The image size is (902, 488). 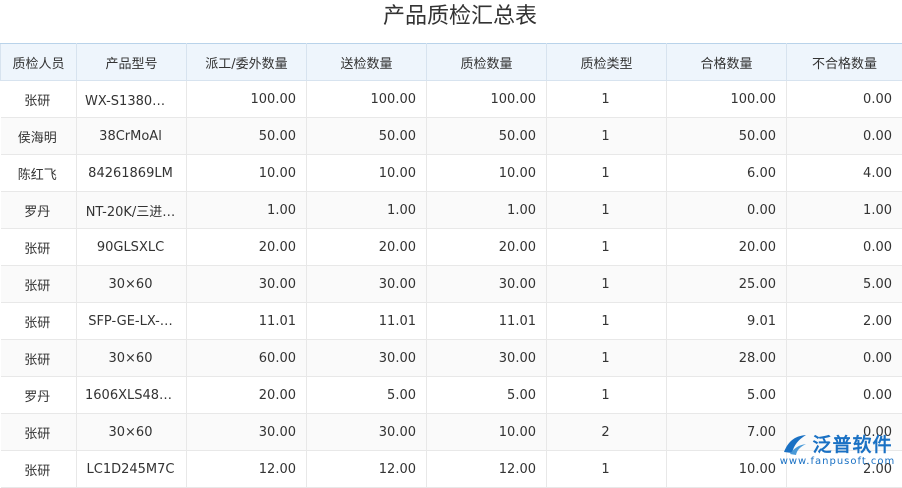 I want to click on table-cell: 90GLSXLC, so click(x=132, y=247).